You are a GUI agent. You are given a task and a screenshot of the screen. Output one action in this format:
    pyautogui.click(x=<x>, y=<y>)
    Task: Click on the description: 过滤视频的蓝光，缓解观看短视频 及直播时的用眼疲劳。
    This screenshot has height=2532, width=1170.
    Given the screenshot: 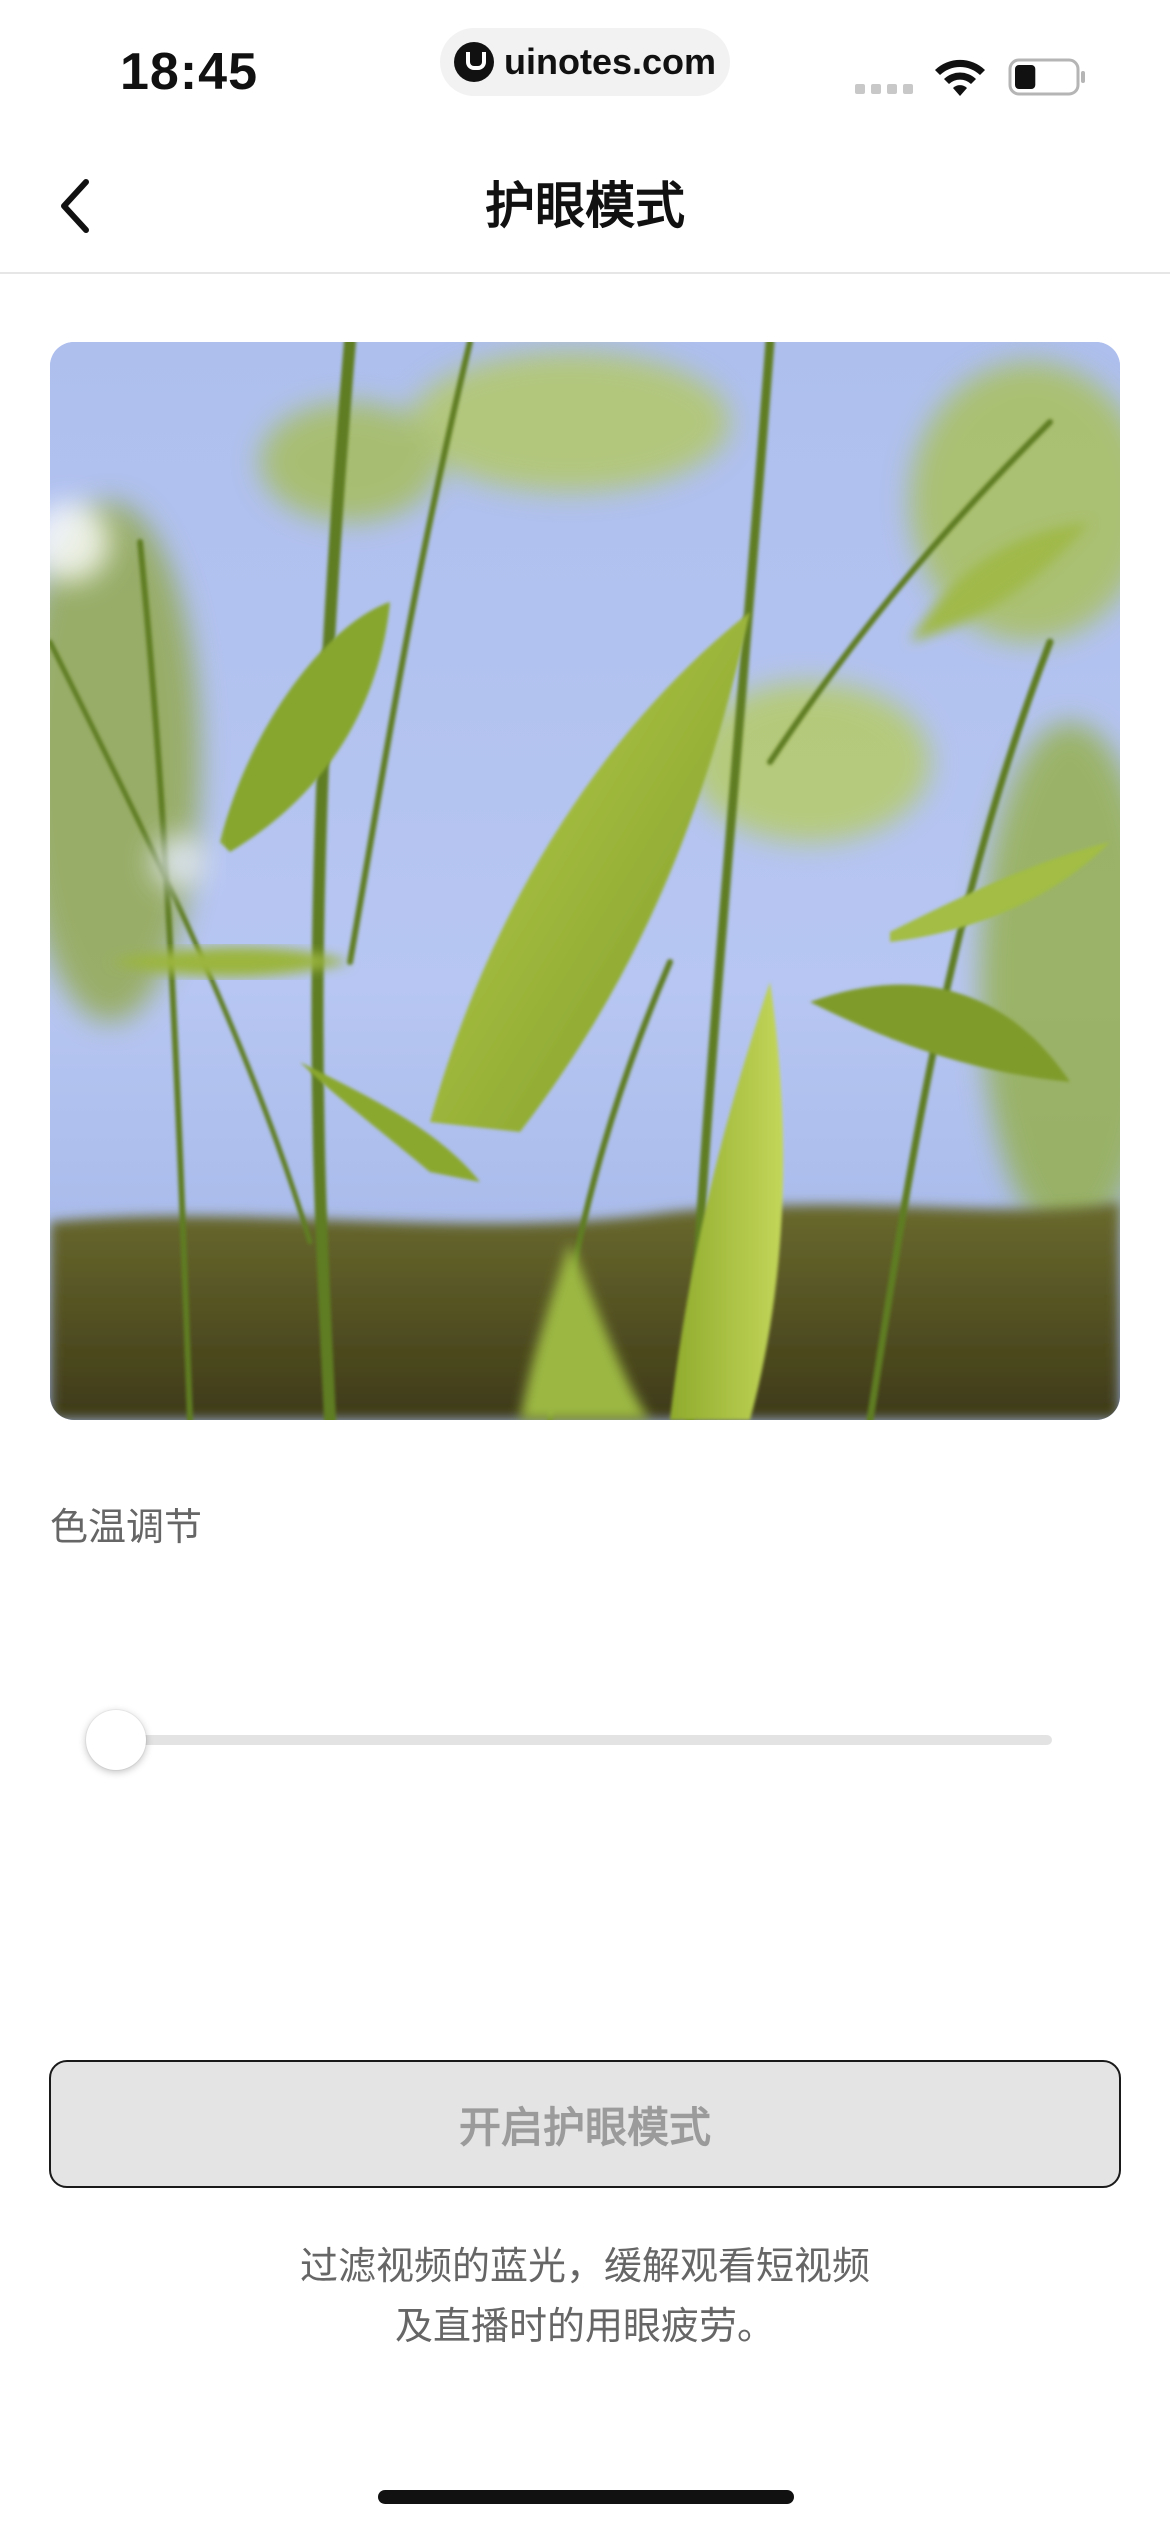 What is the action you would take?
    pyautogui.click(x=585, y=2296)
    